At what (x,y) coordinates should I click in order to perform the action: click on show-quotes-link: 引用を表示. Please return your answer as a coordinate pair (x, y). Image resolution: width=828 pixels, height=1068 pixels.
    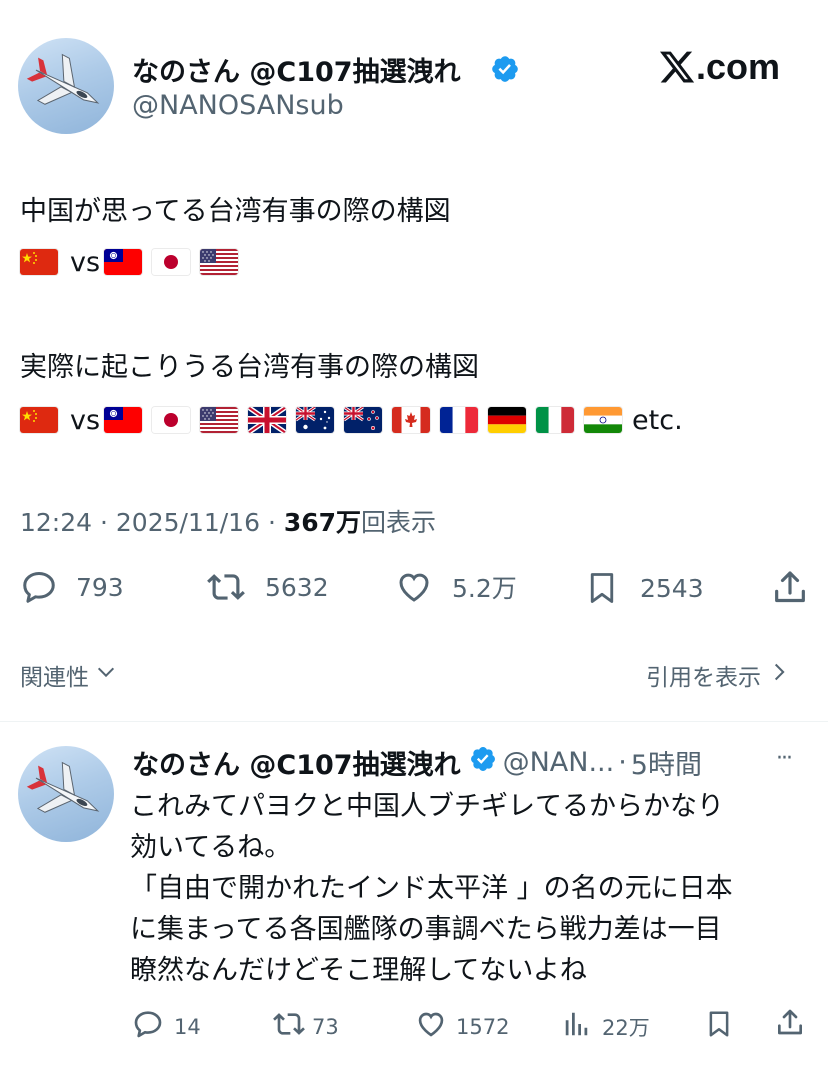
    Looking at the image, I should click on (717, 675).